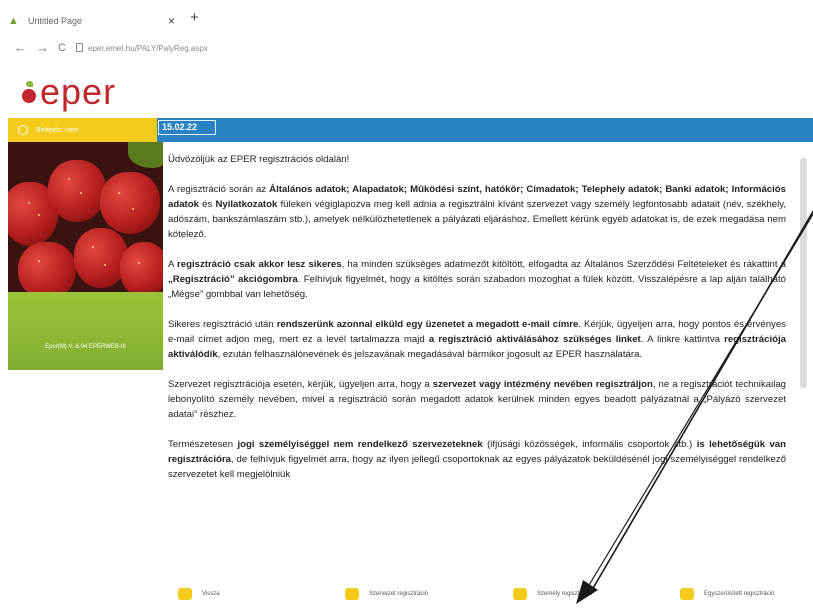  Describe the element at coordinates (803, 273) in the screenshot. I see `scrollbar-thumb` at that location.